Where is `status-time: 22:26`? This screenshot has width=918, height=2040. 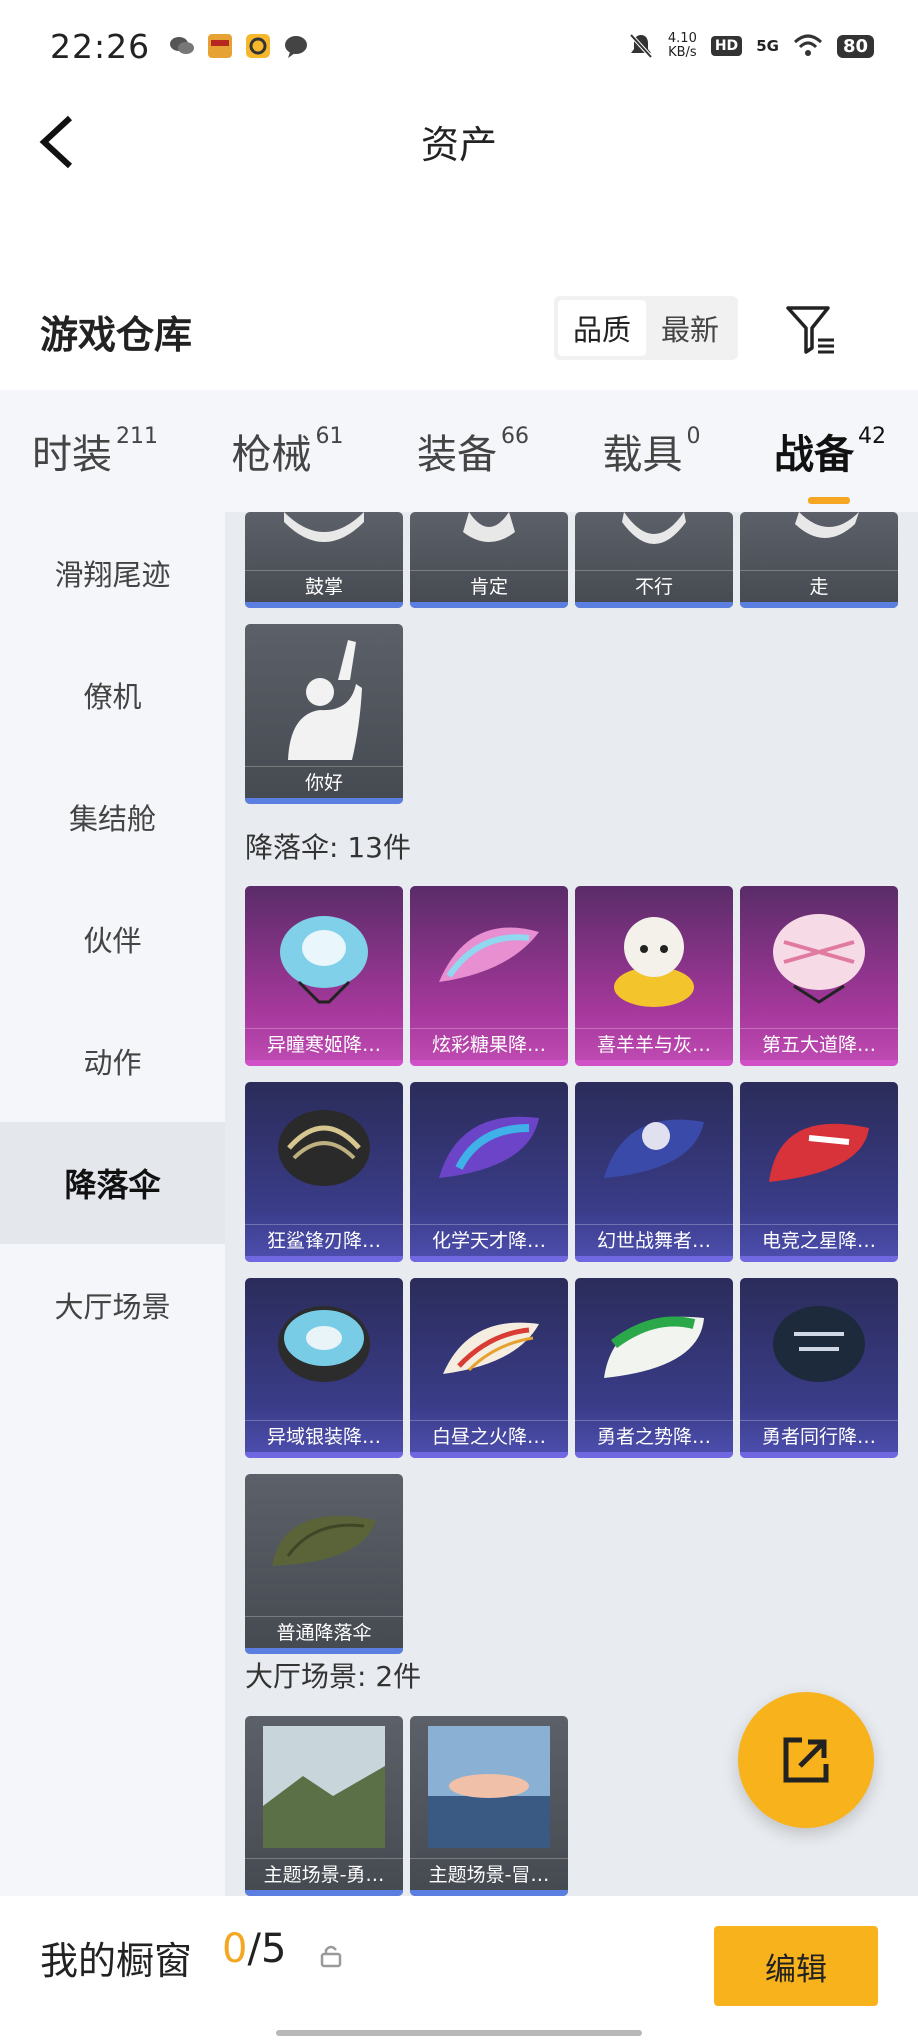 status-time: 22:26 is located at coordinates (100, 46).